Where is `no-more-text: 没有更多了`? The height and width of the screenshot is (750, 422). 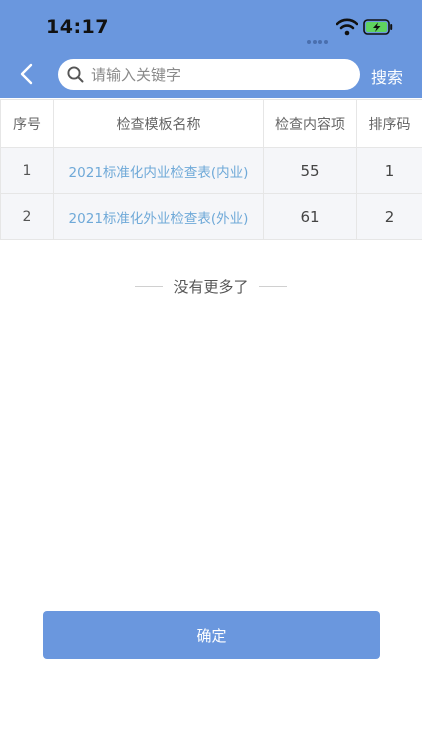
no-more-text: 没有更多了 is located at coordinates (211, 286).